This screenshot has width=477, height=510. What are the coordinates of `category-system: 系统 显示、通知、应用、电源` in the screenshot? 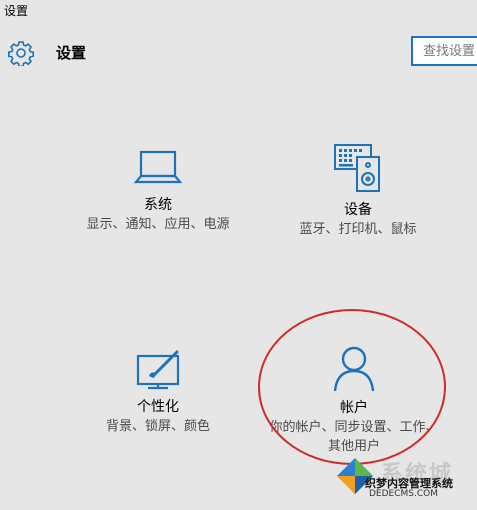 It's located at (158, 192).